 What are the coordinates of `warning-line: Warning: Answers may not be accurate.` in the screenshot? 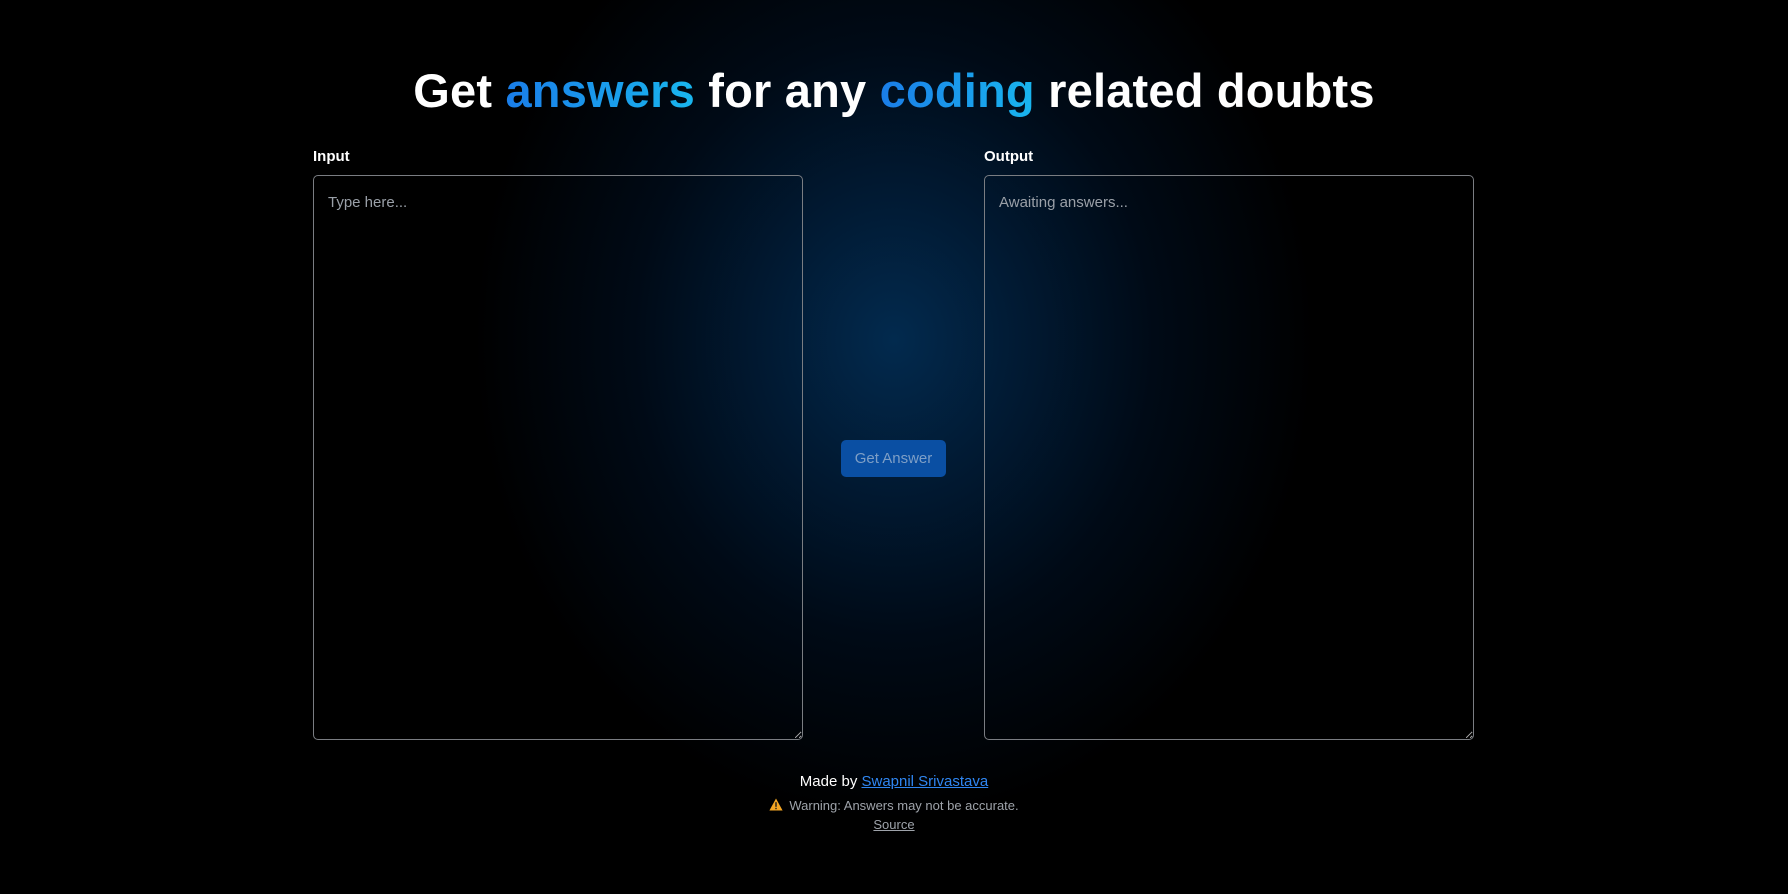 It's located at (894, 805).